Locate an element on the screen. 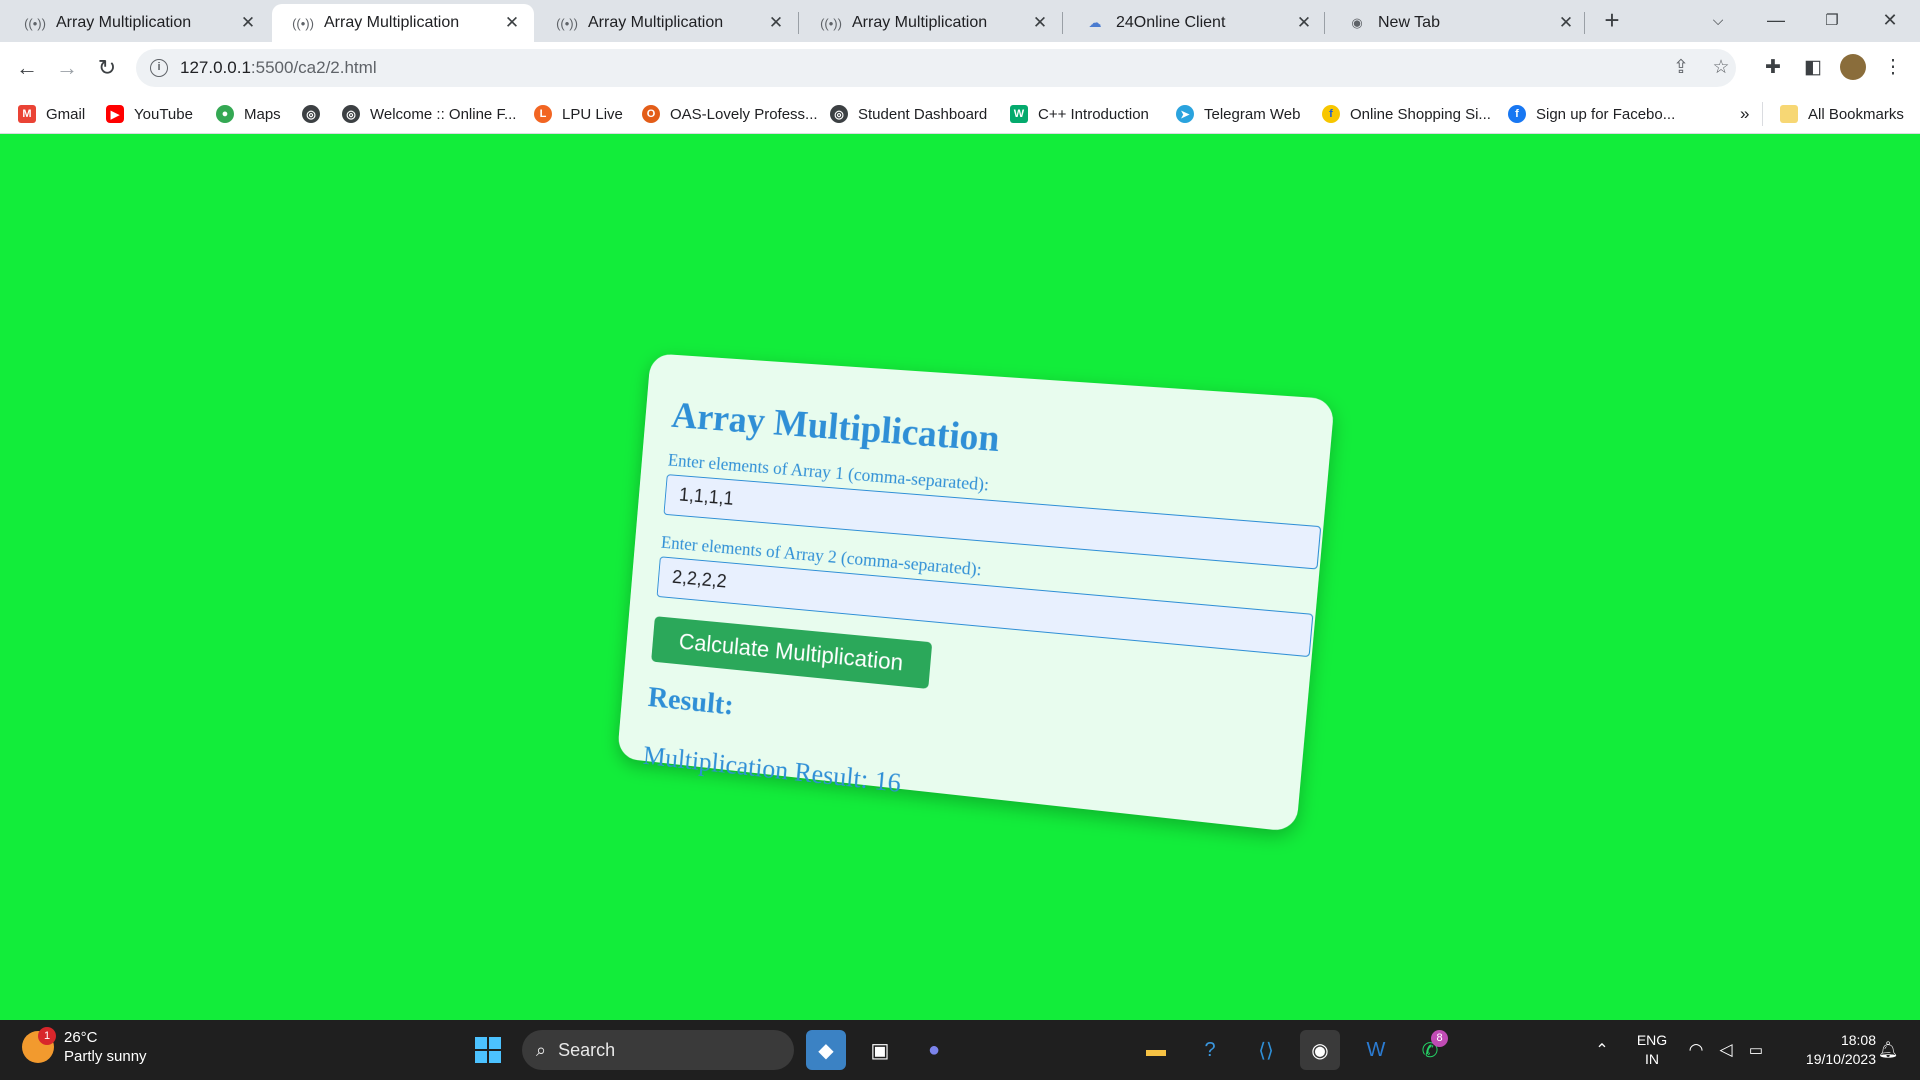 This screenshot has height=1080, width=1920. lang-top: ENG is located at coordinates (1652, 1040).